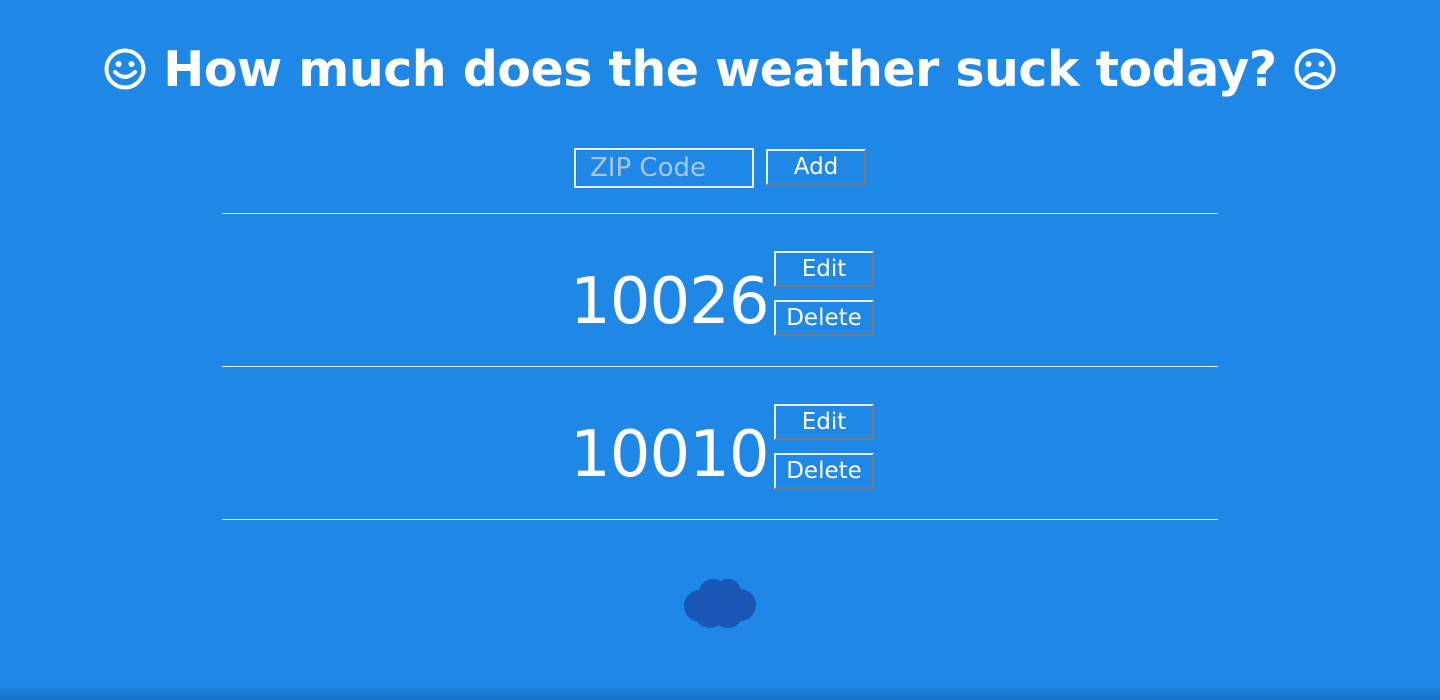 The image size is (1440, 700). Describe the element at coordinates (720, 693) in the screenshot. I see `bottom-shadow` at that location.